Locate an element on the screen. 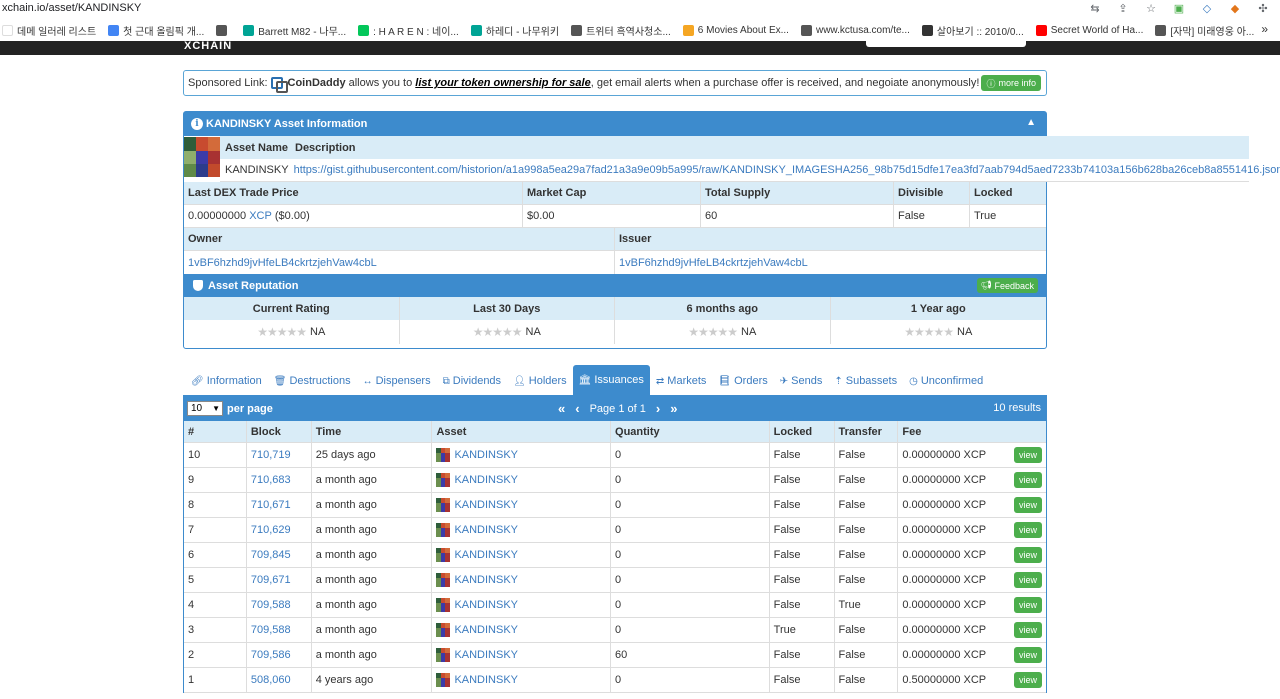 This screenshot has height=699, width=1280. block-link: 709,671 is located at coordinates (271, 580).